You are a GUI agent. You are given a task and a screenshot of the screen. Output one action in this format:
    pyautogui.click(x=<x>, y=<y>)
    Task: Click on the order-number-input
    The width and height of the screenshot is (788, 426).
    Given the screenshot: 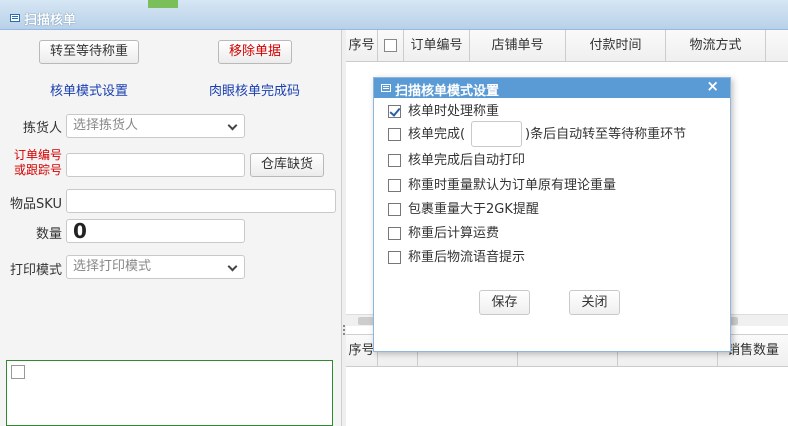 What is the action you would take?
    pyautogui.click(x=155, y=165)
    